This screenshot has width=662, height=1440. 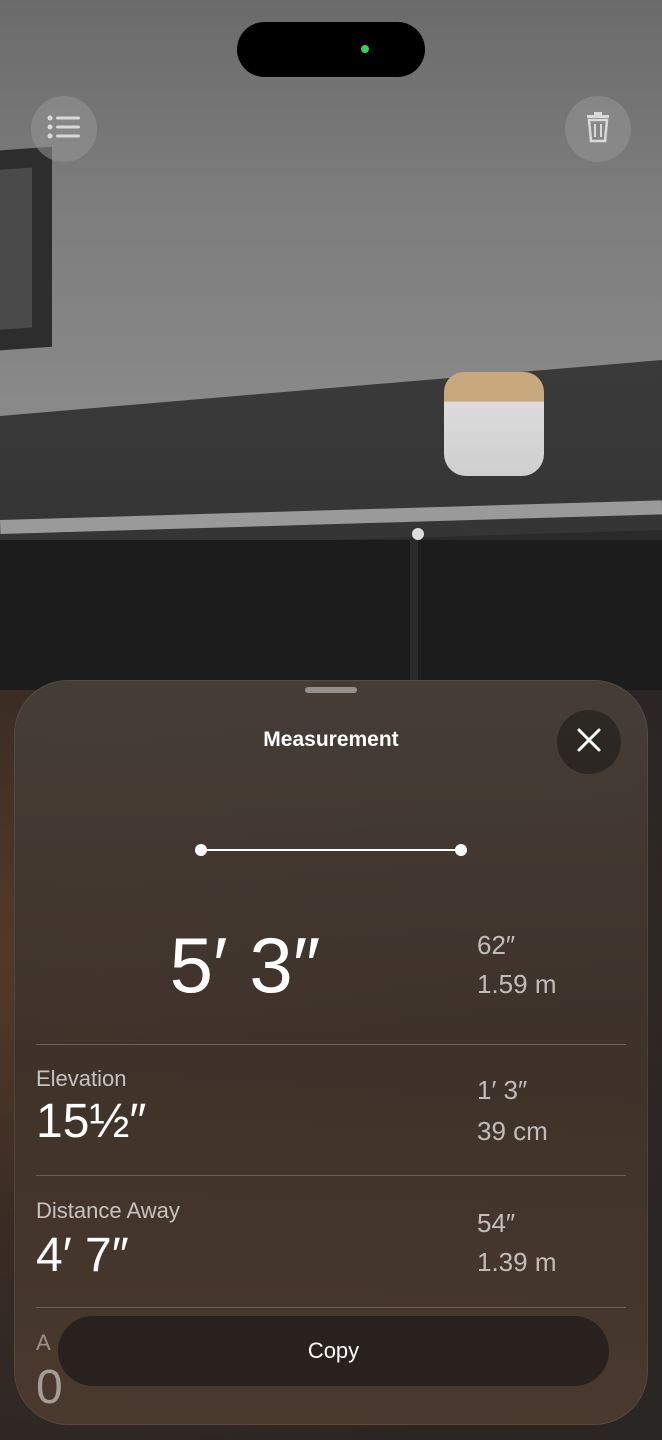 I want to click on distance-away-value: 4′ 7″, so click(x=82, y=1255).